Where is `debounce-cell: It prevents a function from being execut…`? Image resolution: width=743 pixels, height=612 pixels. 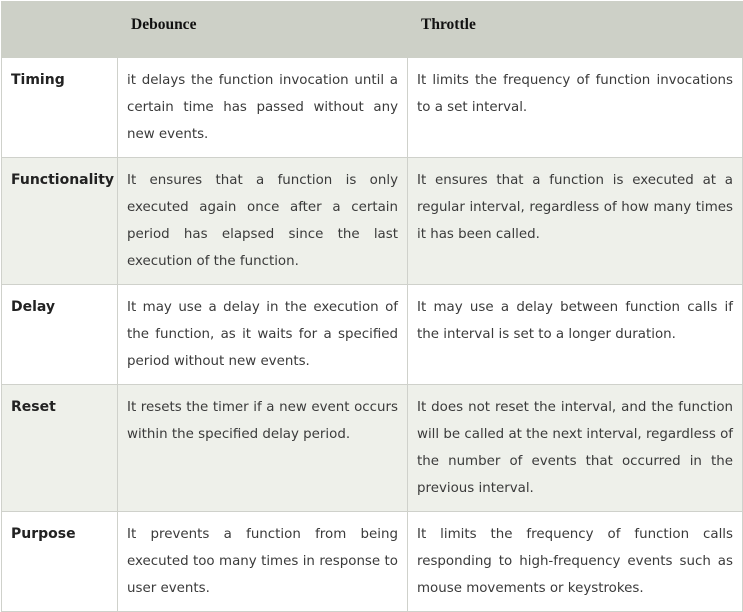 debounce-cell: It prevents a function from being execut… is located at coordinates (262, 561).